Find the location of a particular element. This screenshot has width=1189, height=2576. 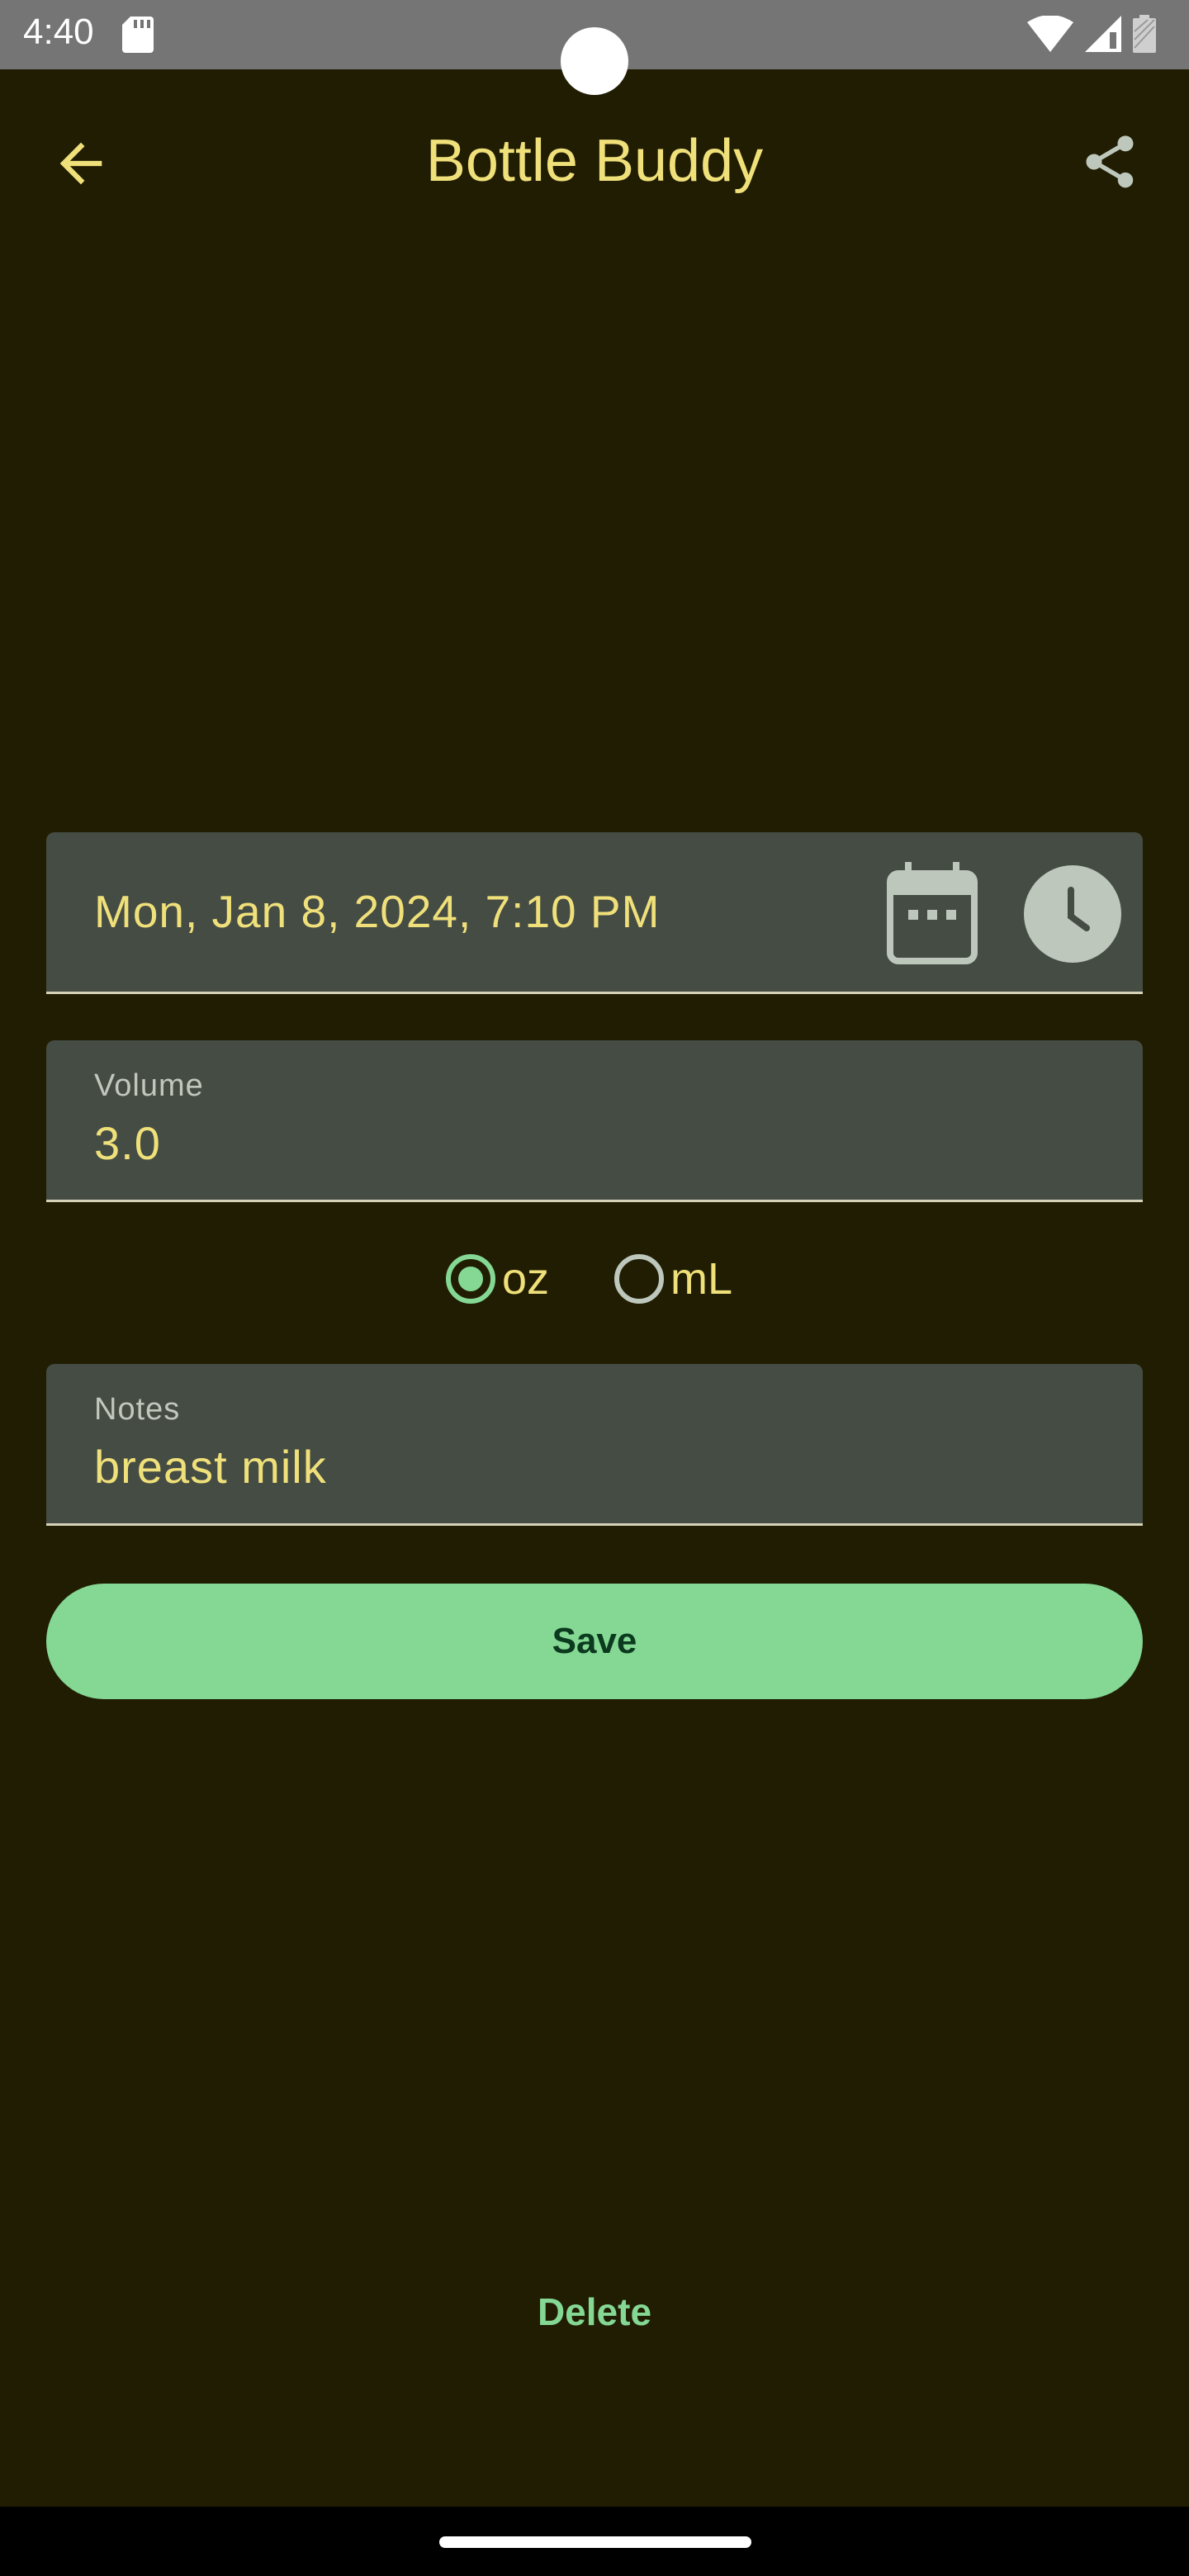

delete-button: Delete is located at coordinates (594, 2312).